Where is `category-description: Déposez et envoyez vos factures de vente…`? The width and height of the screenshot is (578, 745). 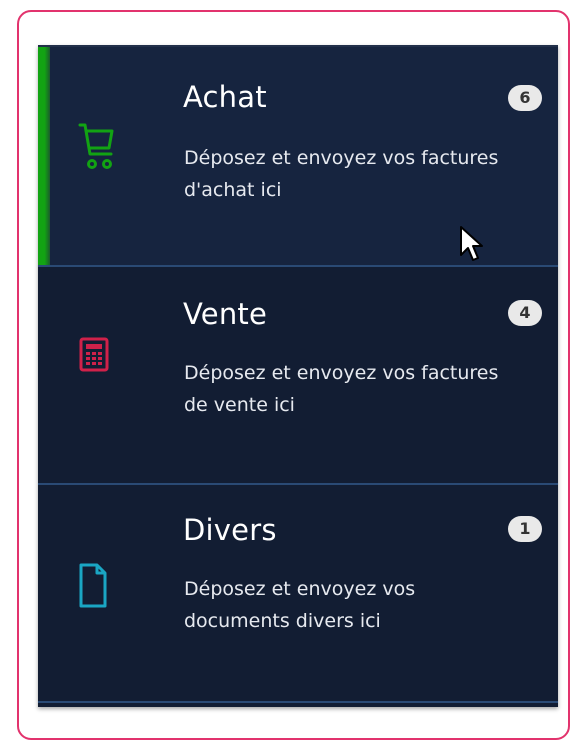 category-description: Déposez et envoyez vos factures de vente… is located at coordinates (341, 389).